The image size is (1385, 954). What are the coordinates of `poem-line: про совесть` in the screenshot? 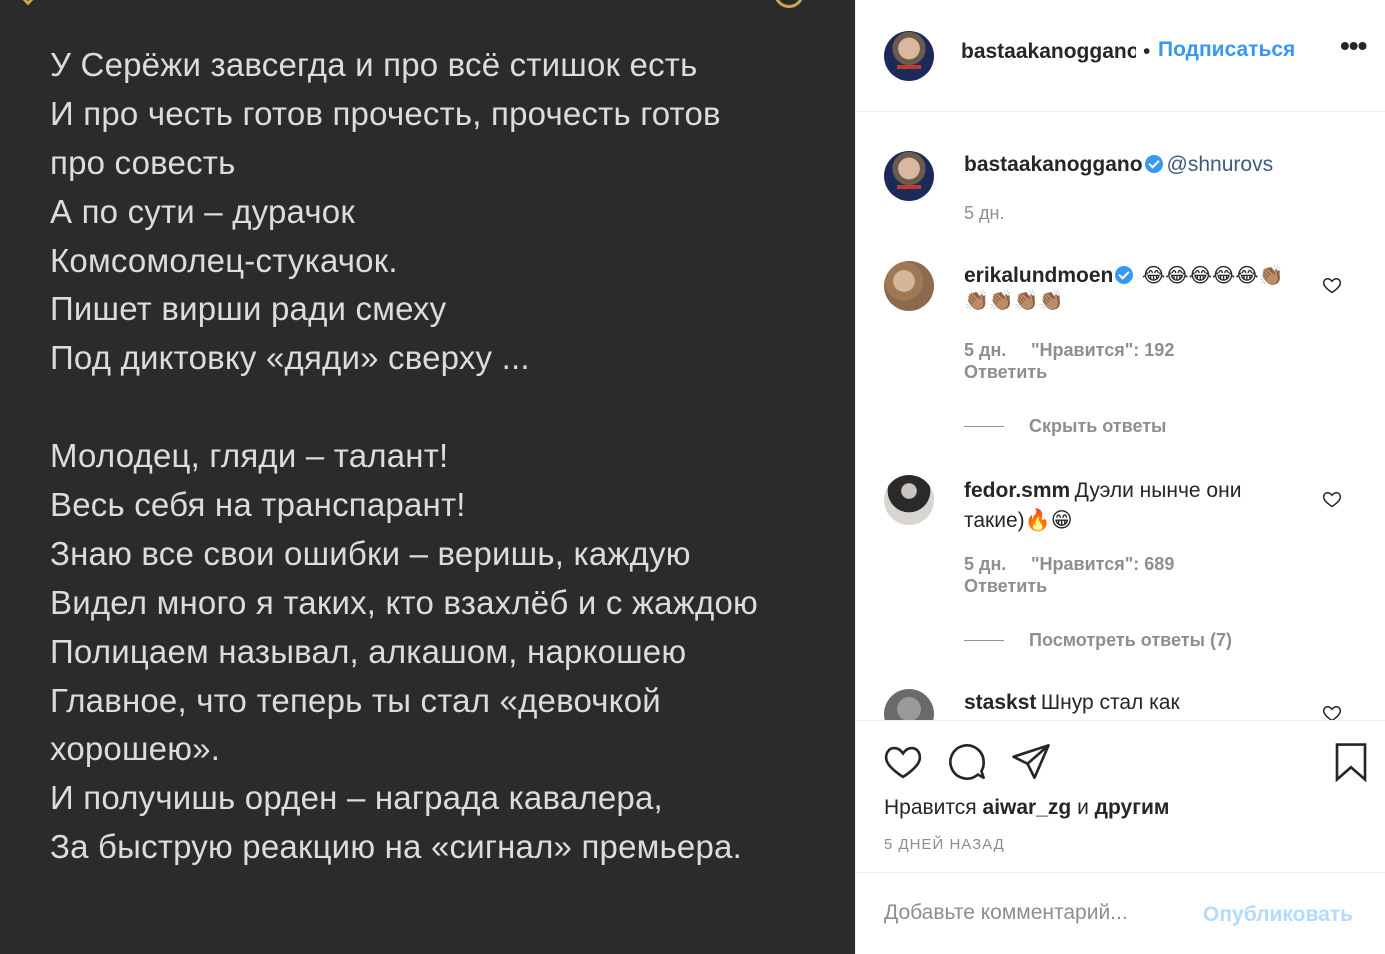 It's located at (143, 162).